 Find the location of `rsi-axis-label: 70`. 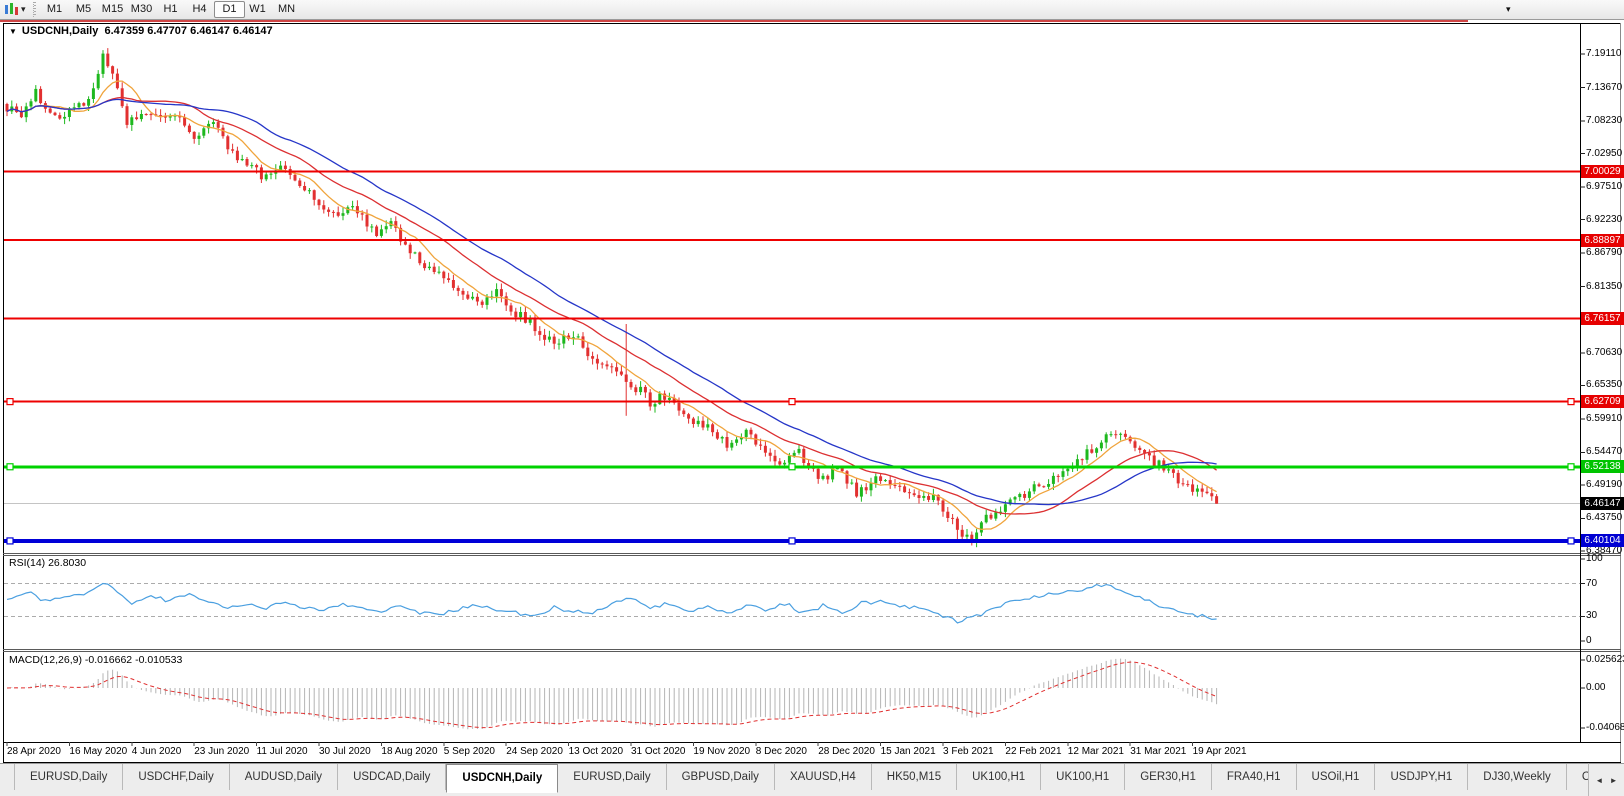

rsi-axis-label: 70 is located at coordinates (1592, 583).